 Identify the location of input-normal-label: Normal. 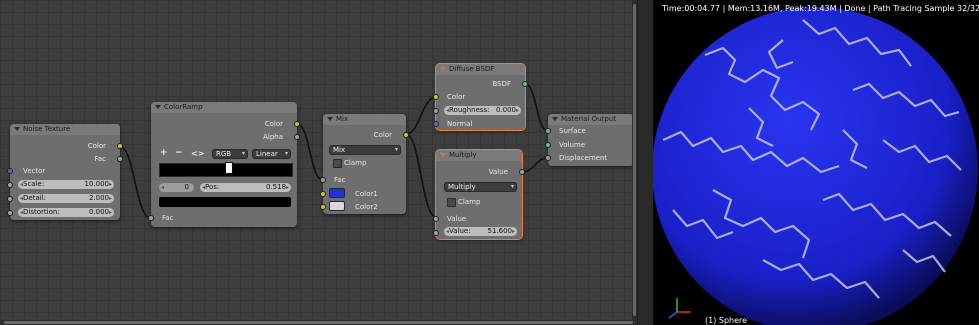
(460, 124).